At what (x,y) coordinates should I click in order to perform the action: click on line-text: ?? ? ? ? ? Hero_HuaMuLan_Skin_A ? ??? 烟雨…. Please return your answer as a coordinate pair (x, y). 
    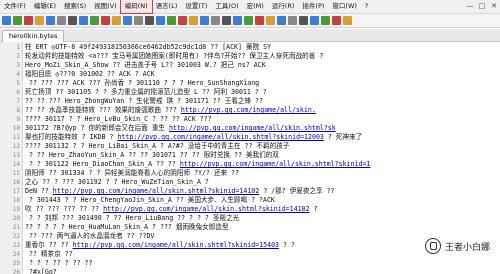
    Looking at the image, I should click on (127, 227).